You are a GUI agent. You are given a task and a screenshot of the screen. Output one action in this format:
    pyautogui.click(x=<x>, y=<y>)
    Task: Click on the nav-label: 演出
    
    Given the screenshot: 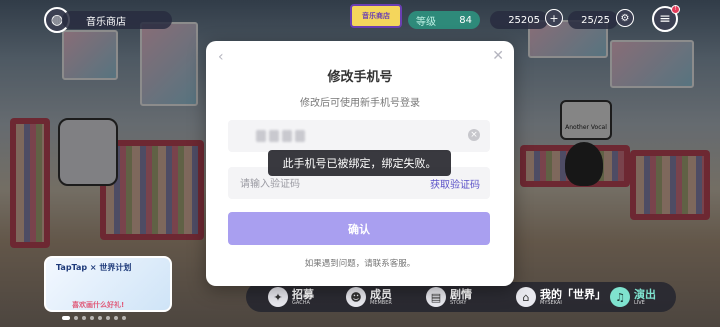 What is the action you would take?
    pyautogui.click(x=645, y=294)
    